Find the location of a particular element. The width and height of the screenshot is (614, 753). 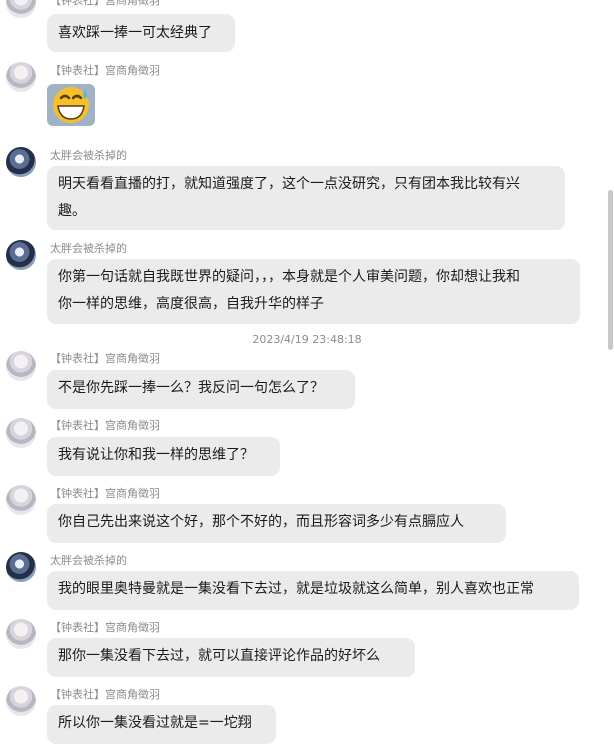

message-bubble: 不是你先踩一捧一么？我反问一句怎么了？ is located at coordinates (201, 389).